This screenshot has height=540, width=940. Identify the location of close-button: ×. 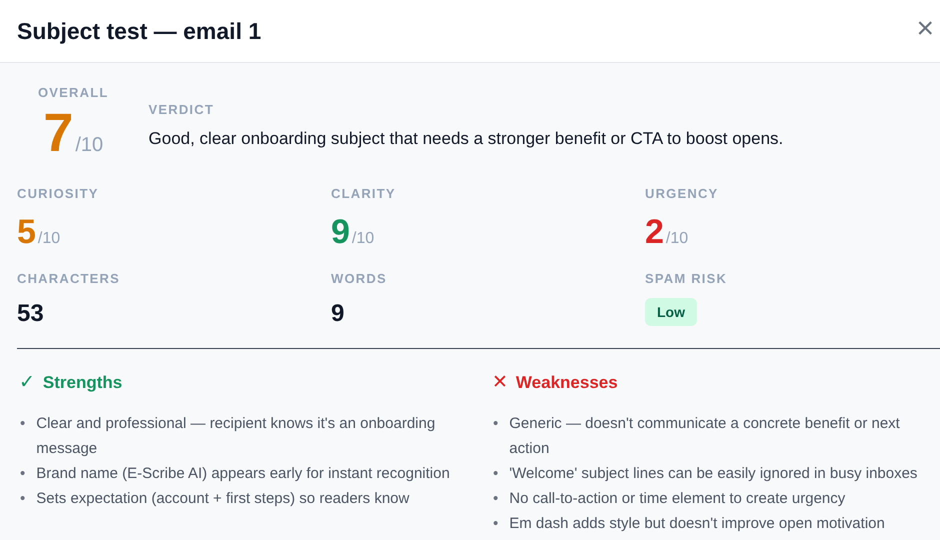
(925, 31).